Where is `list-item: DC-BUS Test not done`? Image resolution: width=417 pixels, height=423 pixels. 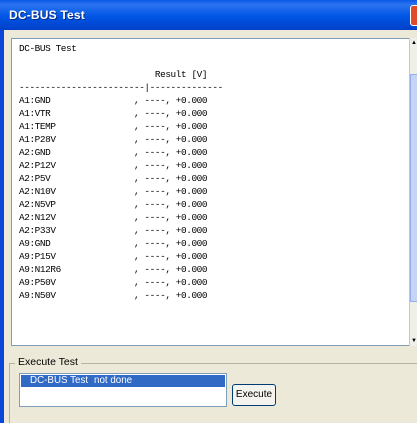
list-item: DC-BUS Test not done is located at coordinates (123, 381).